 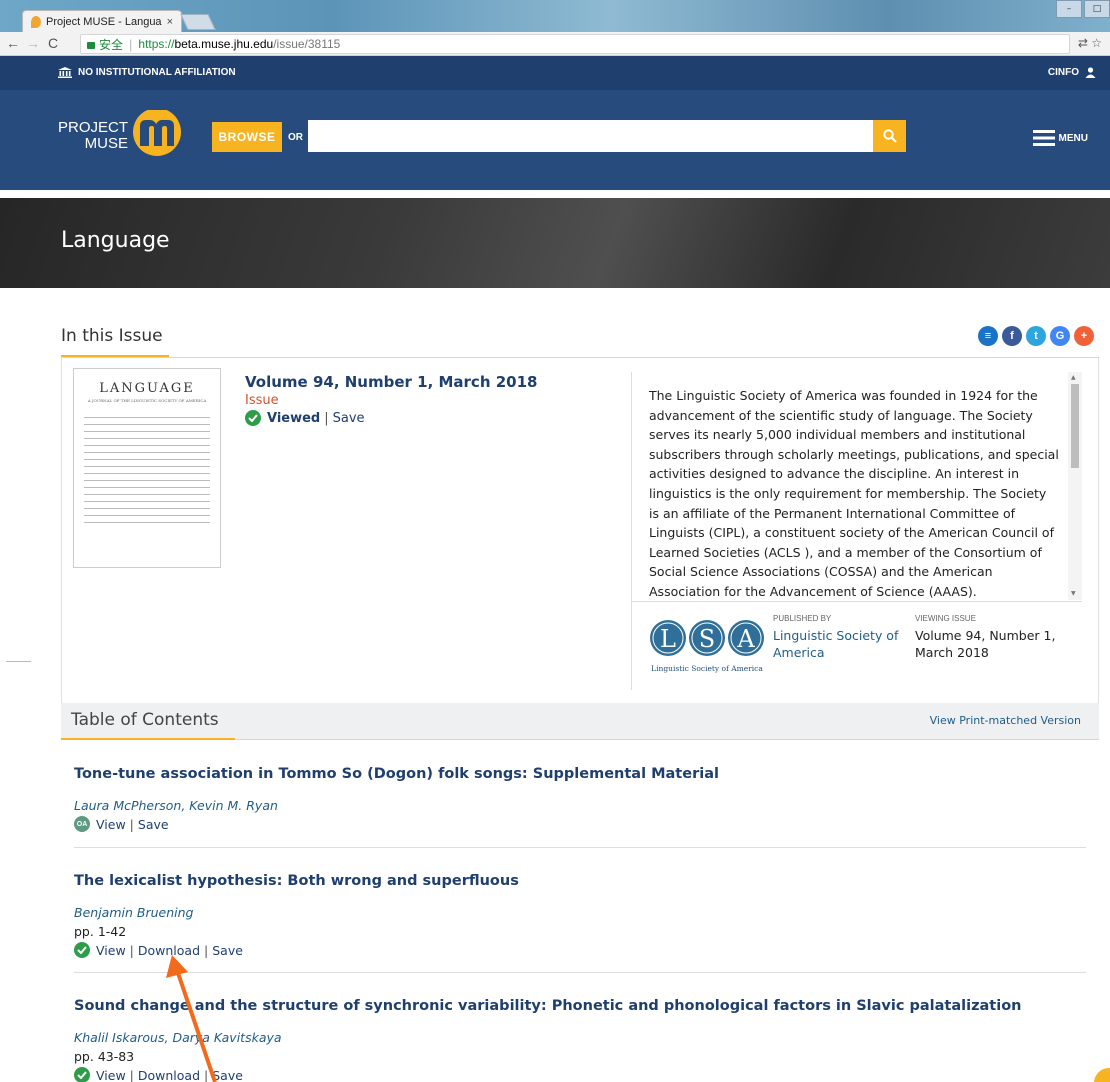 I want to click on viewed-label: Viewed, so click(x=294, y=418).